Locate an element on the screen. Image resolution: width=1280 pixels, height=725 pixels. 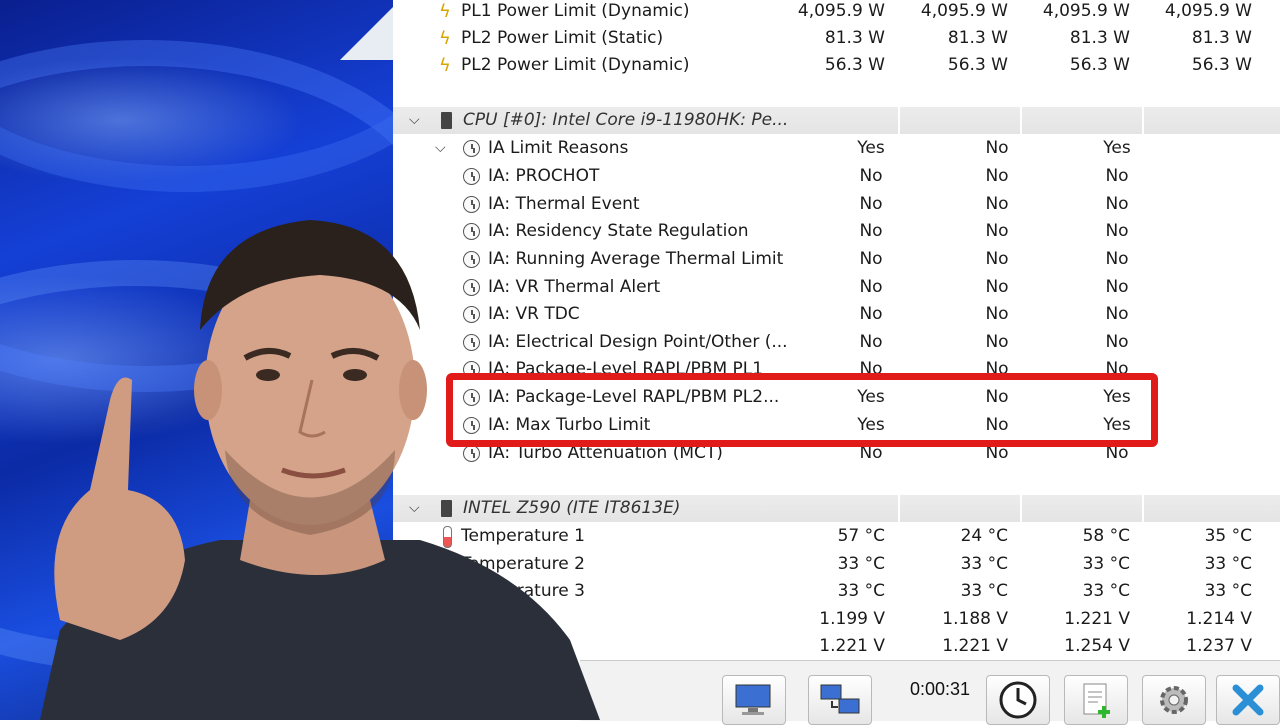
sensor-value: 24 °C is located at coordinates (984, 536).